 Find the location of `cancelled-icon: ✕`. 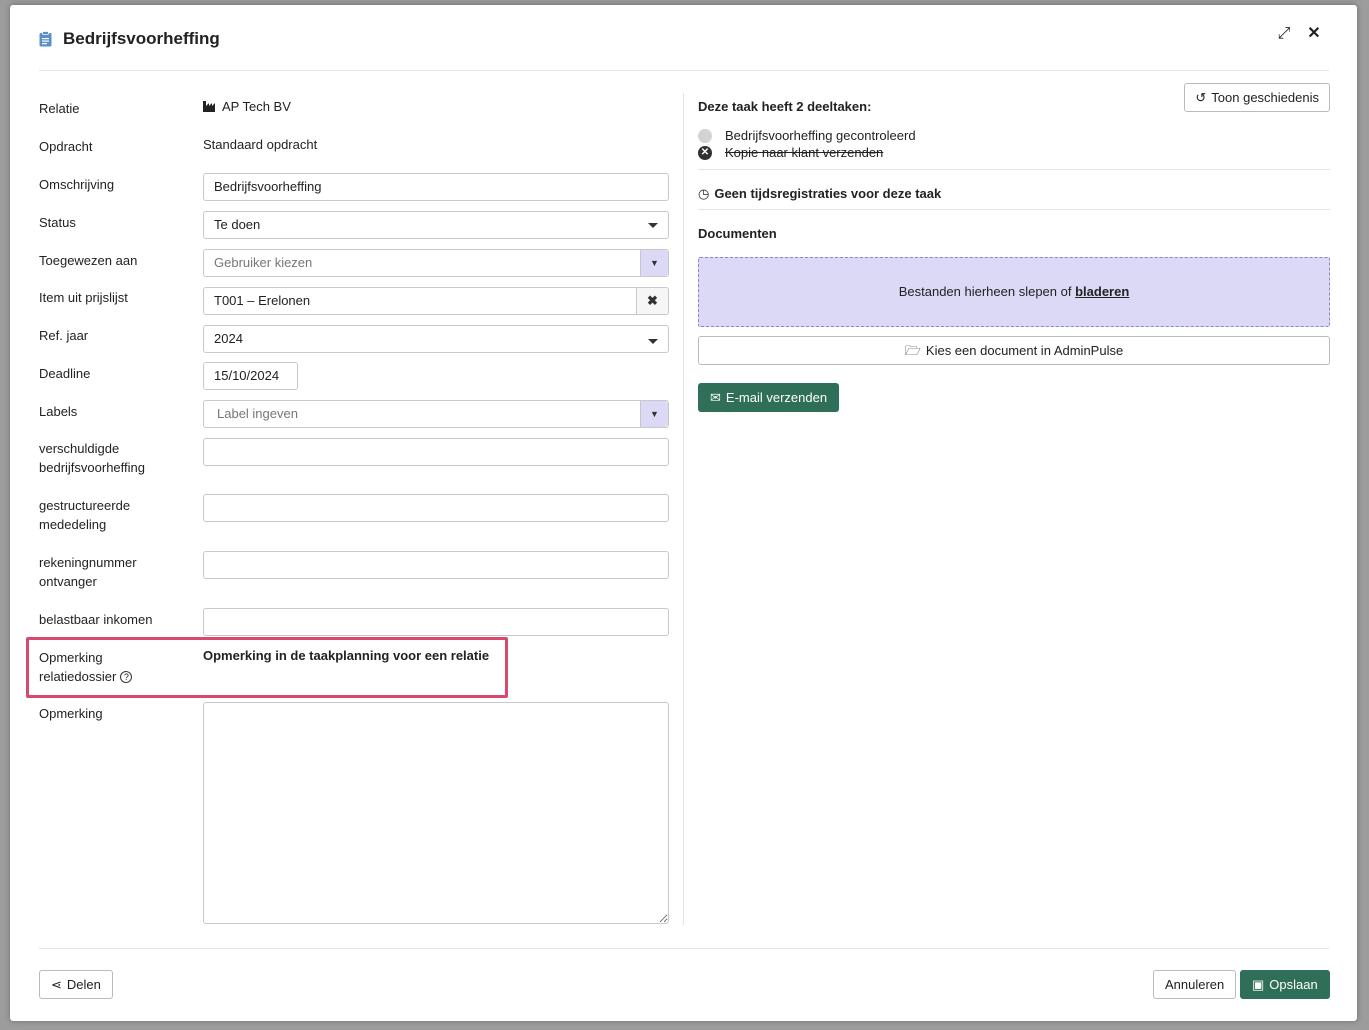

cancelled-icon: ✕ is located at coordinates (705, 153).